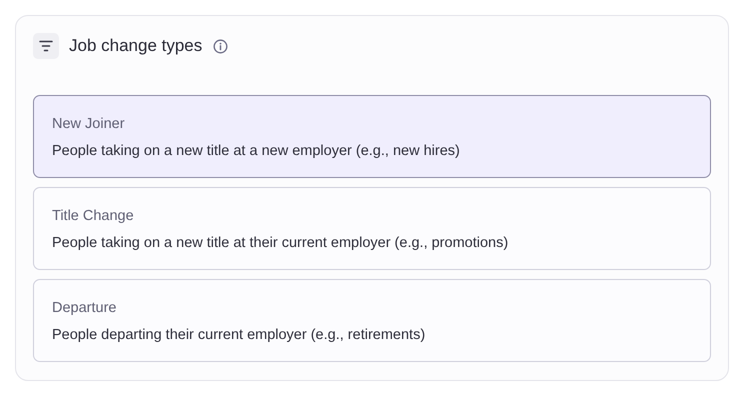 The height and width of the screenshot is (403, 748). Describe the element at coordinates (46, 46) in the screenshot. I see `filter-icon` at that location.